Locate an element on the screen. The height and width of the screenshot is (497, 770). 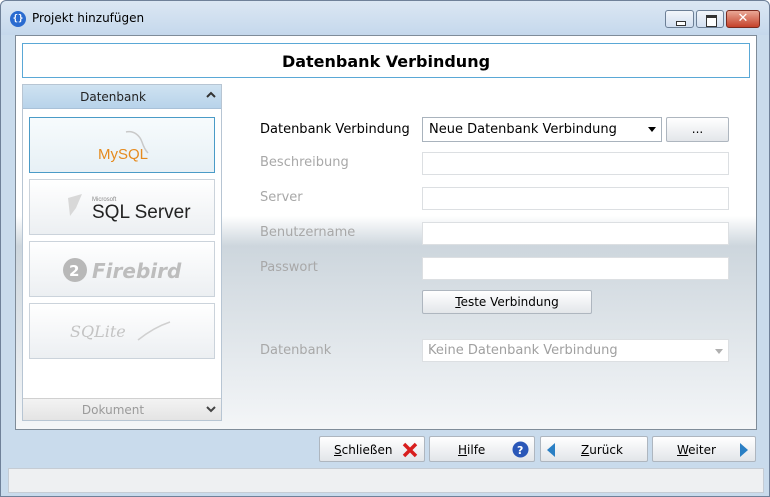
next-arrow-icon is located at coordinates (744, 450).